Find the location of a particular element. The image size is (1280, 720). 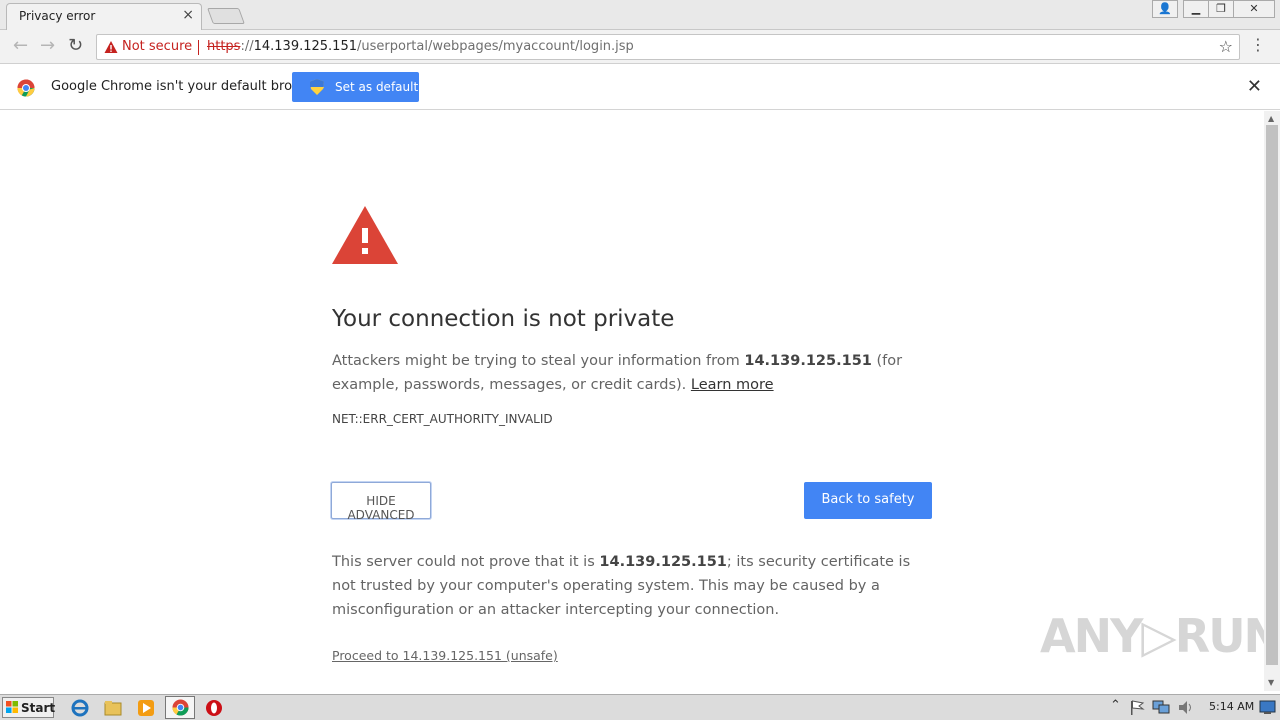

windows-taskbar: Start ⌃ 5:14 AM is located at coordinates (640, 707).